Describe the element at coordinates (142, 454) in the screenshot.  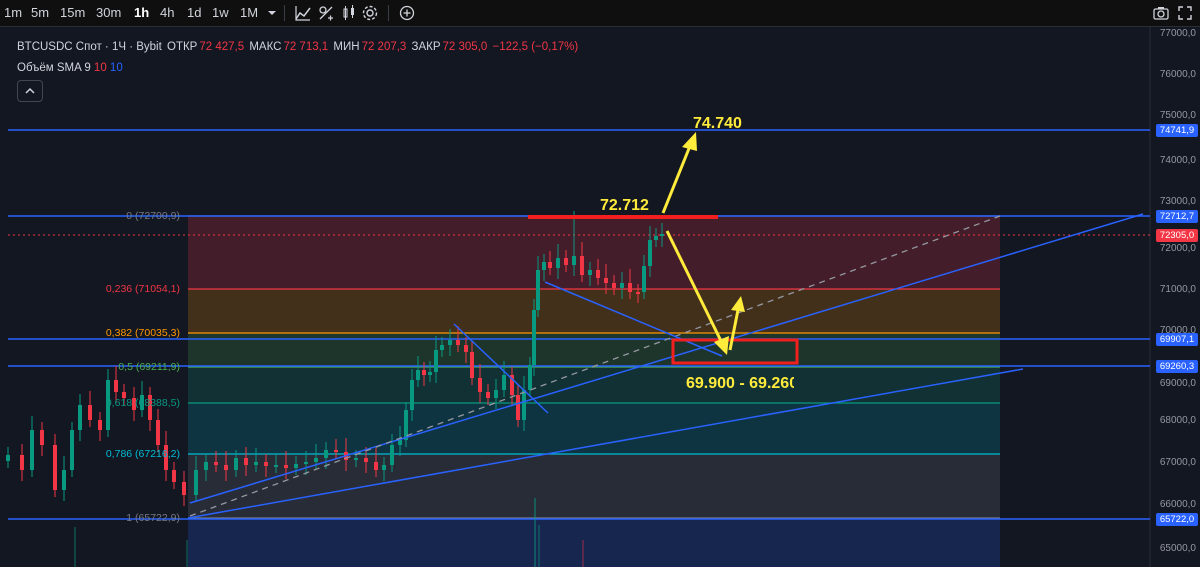
I see `fib-label-0786: 0,786 (67216,2)` at that location.